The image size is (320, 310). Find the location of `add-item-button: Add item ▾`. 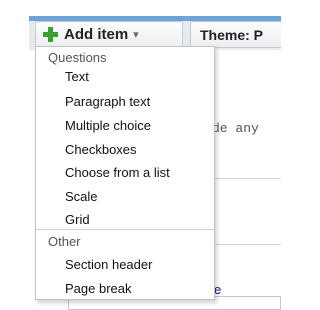

add-item-button: Add item ▾ is located at coordinates (109, 34).